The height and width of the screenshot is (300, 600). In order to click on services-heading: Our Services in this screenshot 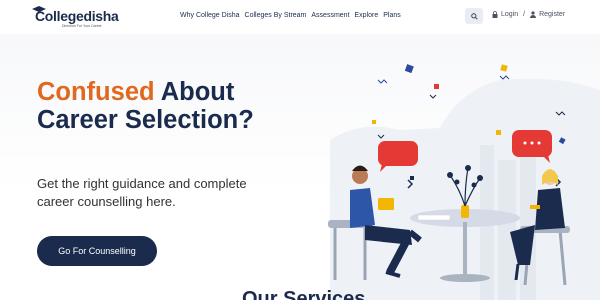, I will do `click(304, 294)`.